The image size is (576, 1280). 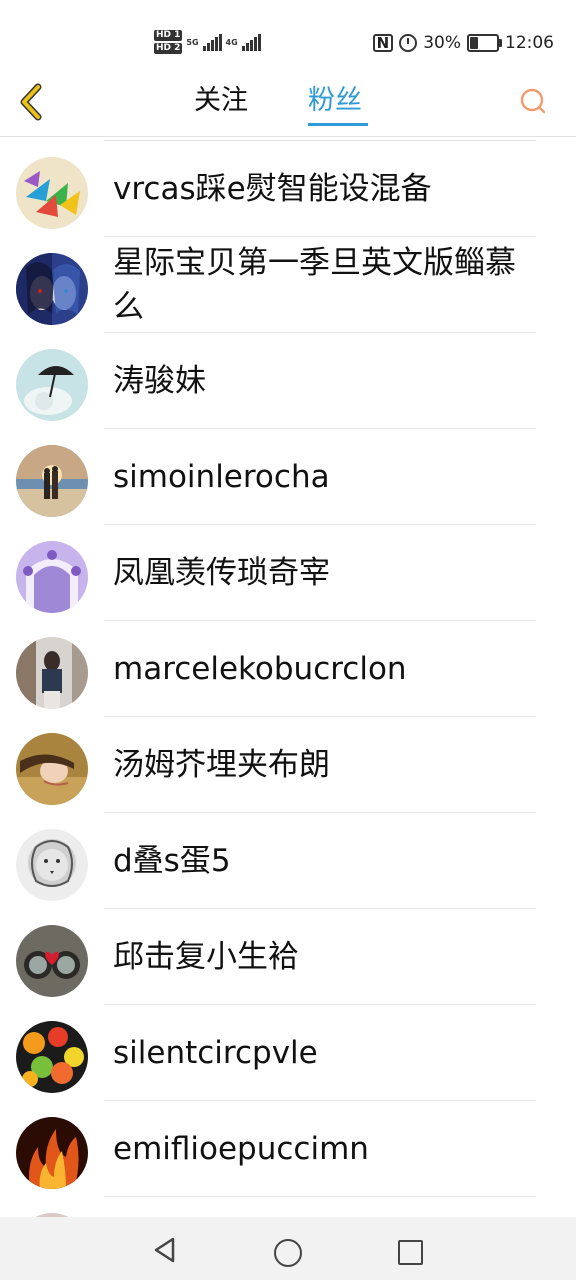 I want to click on status-right: N 30% 12:06, so click(x=463, y=43).